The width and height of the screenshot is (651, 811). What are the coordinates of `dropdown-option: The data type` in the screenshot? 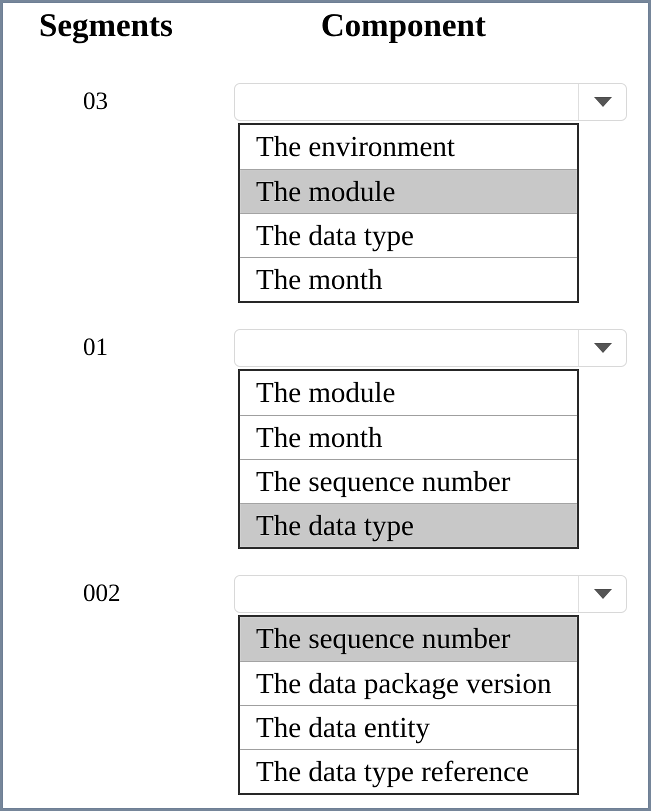 It's located at (408, 525).